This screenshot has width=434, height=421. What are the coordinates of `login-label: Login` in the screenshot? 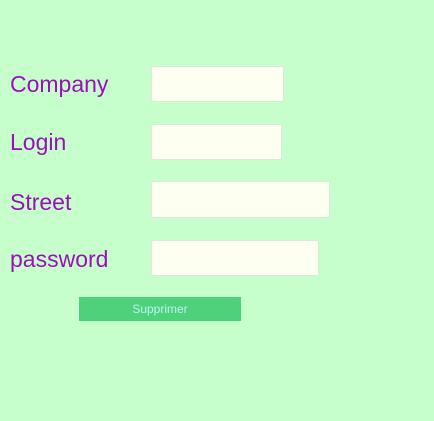 It's located at (38, 142).